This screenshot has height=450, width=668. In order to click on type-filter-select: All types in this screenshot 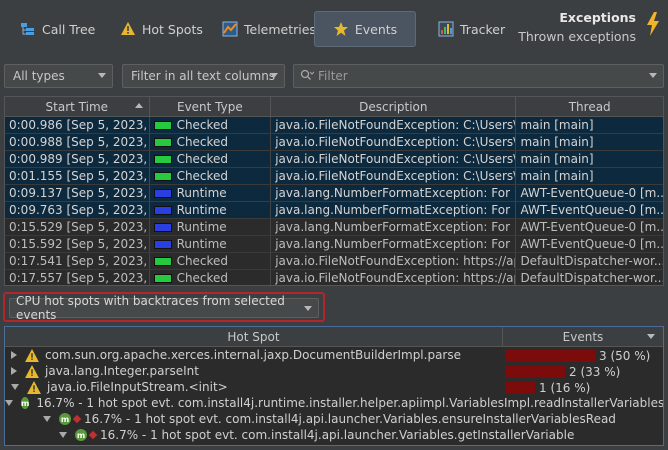, I will do `click(58, 76)`.